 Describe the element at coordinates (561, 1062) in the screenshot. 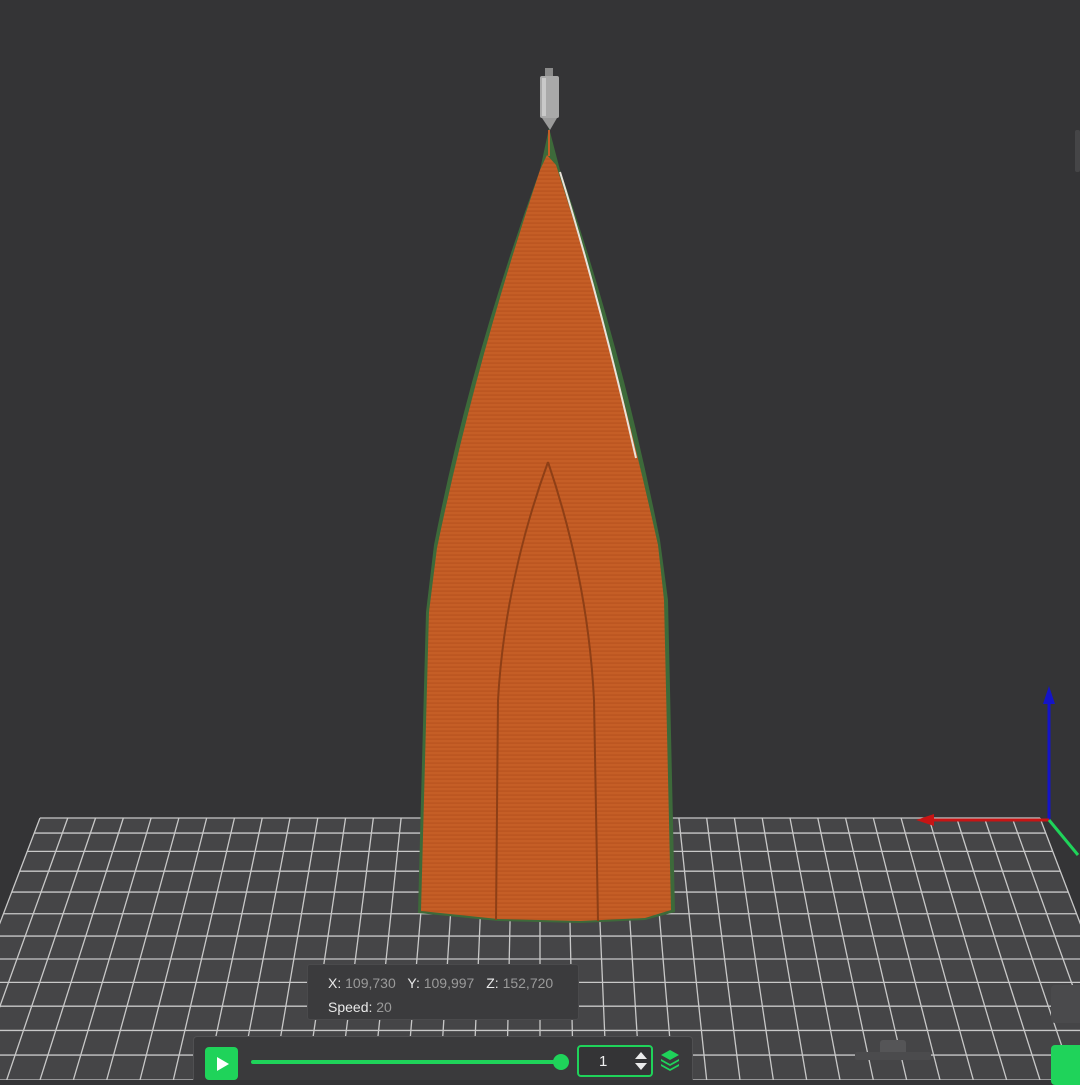

I see `progress-slider-thumb` at that location.